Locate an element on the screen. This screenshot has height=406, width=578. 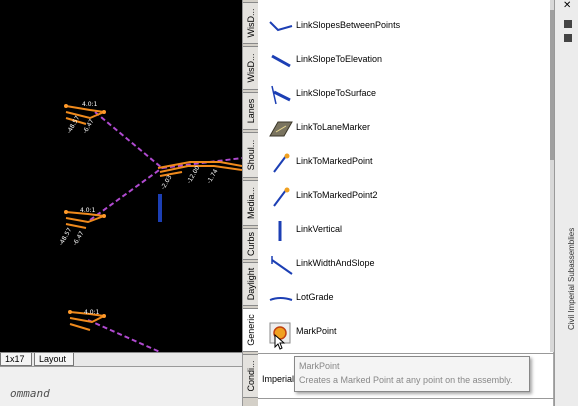
palette-item-label: LinkWidthAndSlope is located at coordinates (335, 263).